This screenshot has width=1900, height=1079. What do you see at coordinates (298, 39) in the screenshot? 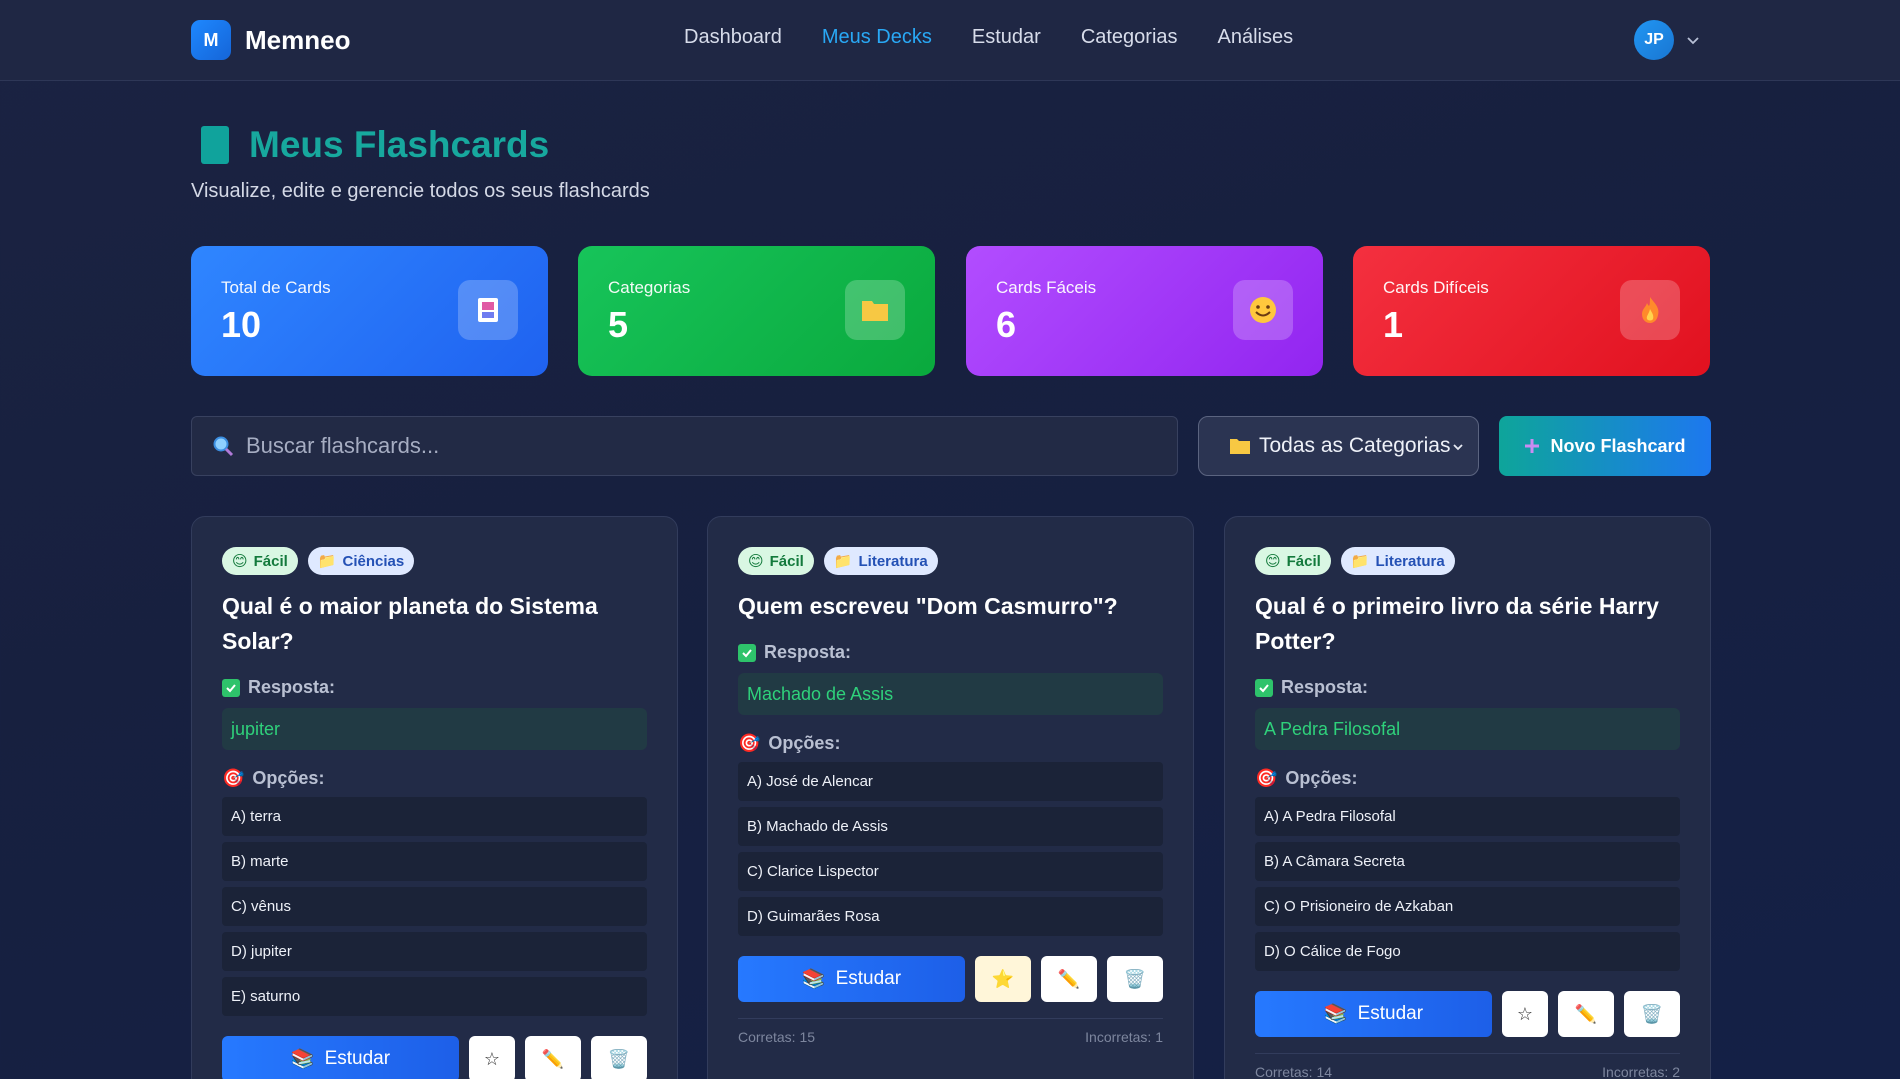
I see `brand-name: Memneo` at bounding box center [298, 39].